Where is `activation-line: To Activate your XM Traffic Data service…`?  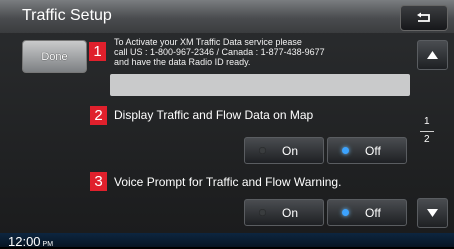
activation-line: To Activate your XM Traffic Data service… is located at coordinates (208, 42).